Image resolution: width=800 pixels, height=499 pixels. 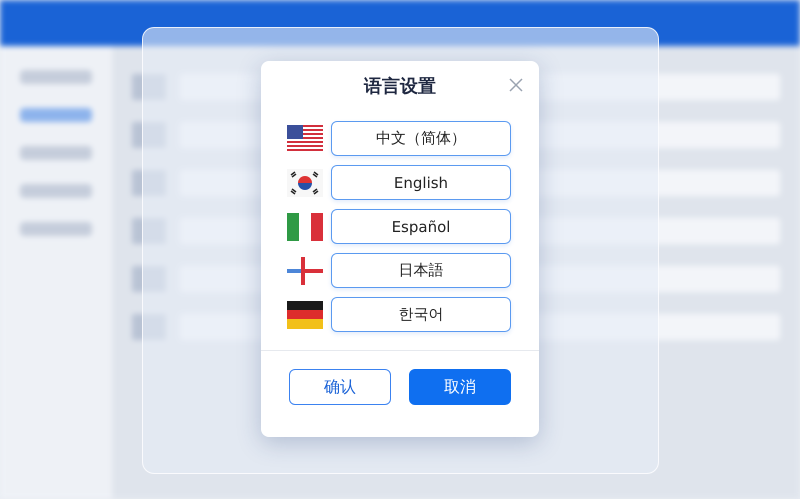 I want to click on confirm-button: 确认, so click(x=340, y=387).